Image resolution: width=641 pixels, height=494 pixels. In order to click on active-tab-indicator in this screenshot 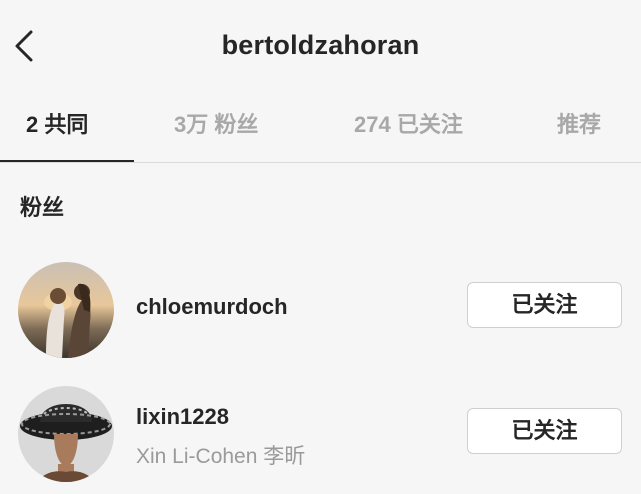, I will do `click(67, 161)`.